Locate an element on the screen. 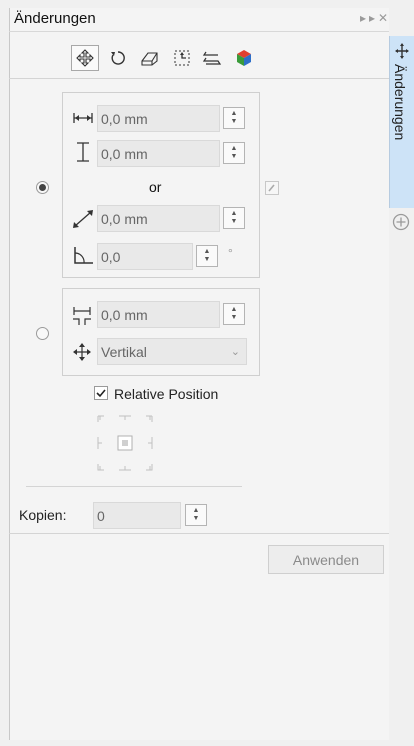 The height and width of the screenshot is (746, 414). radio-offset-mode is located at coordinates (42, 333).